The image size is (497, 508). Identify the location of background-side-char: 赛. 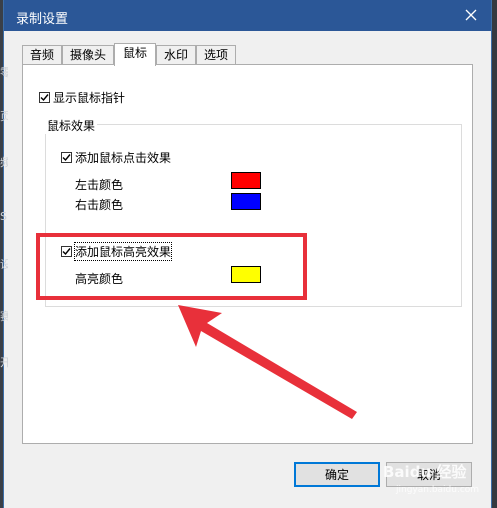
(4, 316).